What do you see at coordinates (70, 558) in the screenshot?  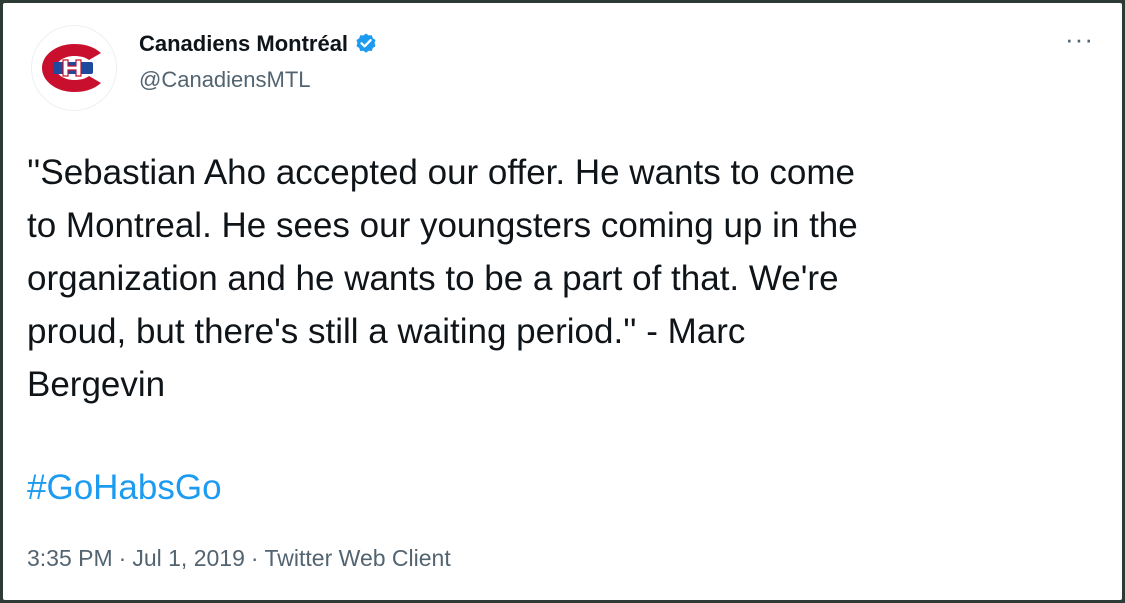 I see `tweet-time: 3:35 PM` at bounding box center [70, 558].